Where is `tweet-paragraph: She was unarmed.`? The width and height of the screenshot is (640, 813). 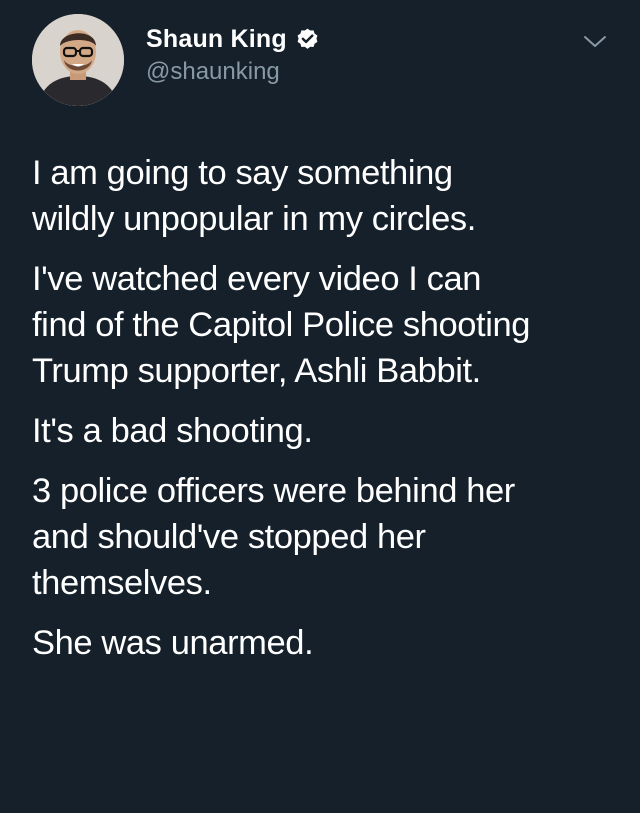
tweet-paragraph: She was unarmed. is located at coordinates (173, 643).